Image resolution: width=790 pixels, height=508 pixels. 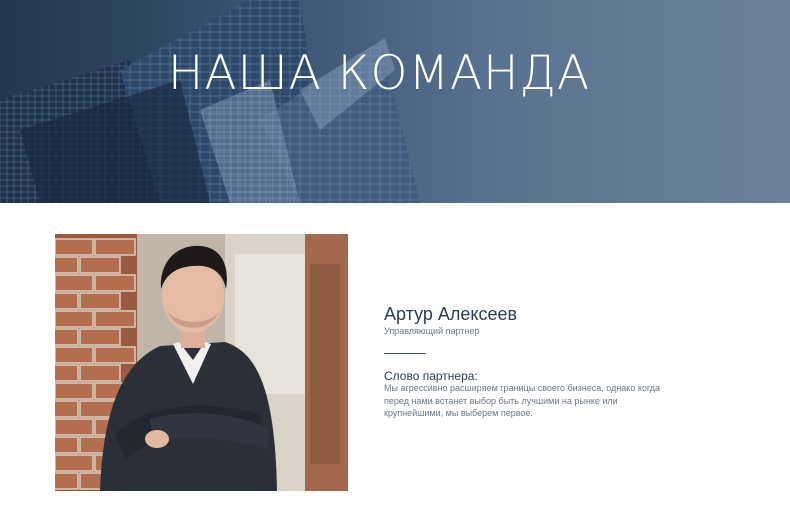 I want to click on quote-heading: Слово партнера:, so click(x=431, y=376).